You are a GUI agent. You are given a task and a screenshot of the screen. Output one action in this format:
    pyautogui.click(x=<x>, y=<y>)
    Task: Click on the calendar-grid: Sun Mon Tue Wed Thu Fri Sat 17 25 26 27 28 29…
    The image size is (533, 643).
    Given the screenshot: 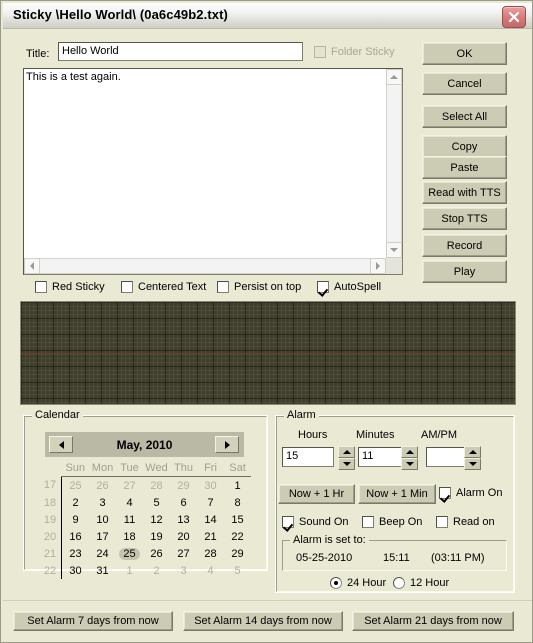 What is the action you would take?
    pyautogui.click(x=145, y=520)
    